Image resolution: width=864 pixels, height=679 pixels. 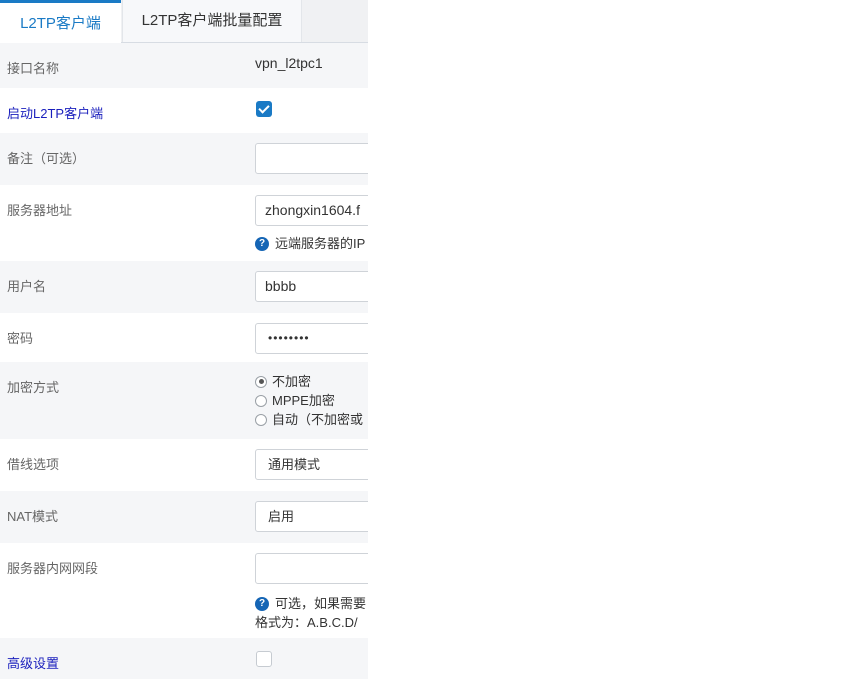 What do you see at coordinates (27, 286) in the screenshot?
I see `username-label: 用户名` at bounding box center [27, 286].